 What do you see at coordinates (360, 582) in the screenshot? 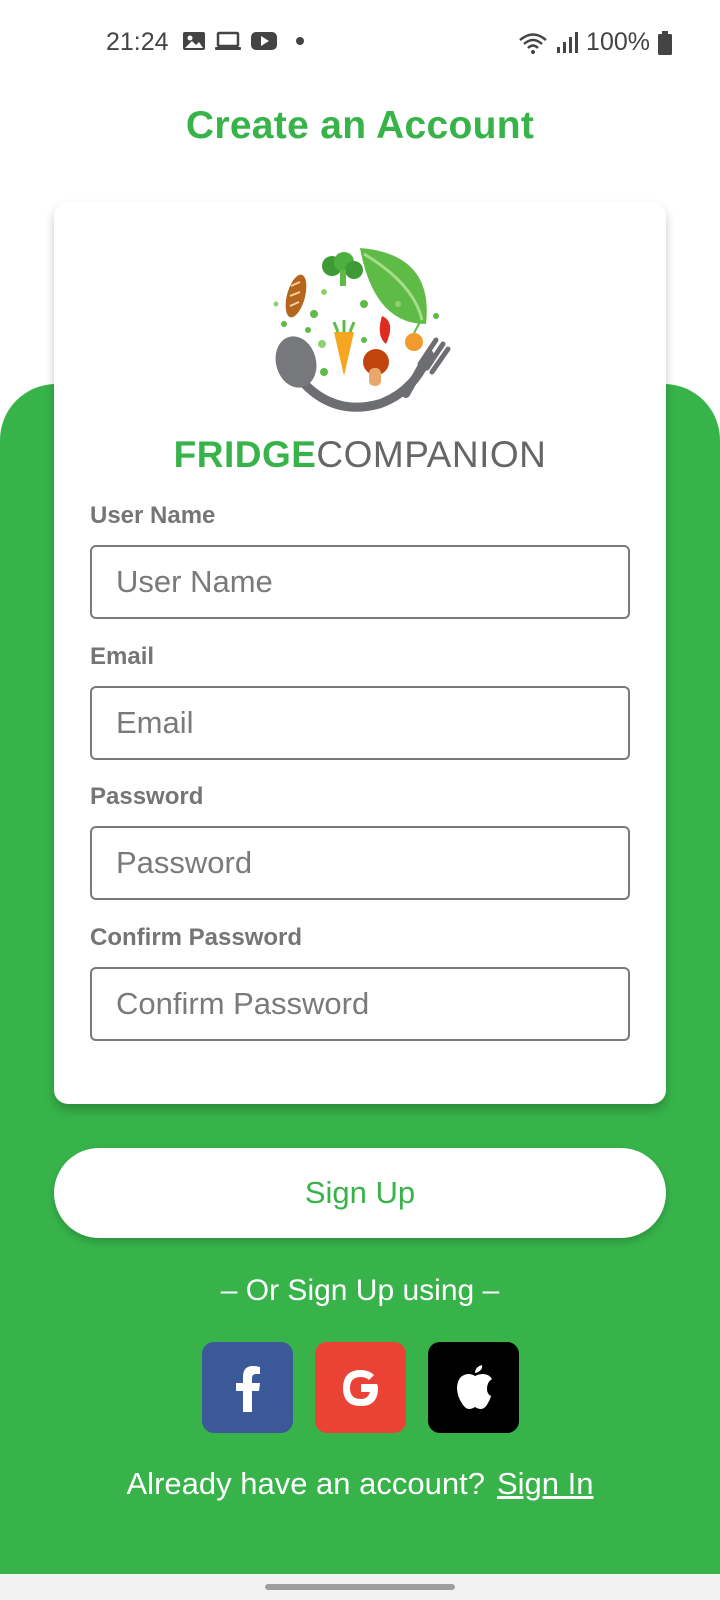
I see `username-input` at bounding box center [360, 582].